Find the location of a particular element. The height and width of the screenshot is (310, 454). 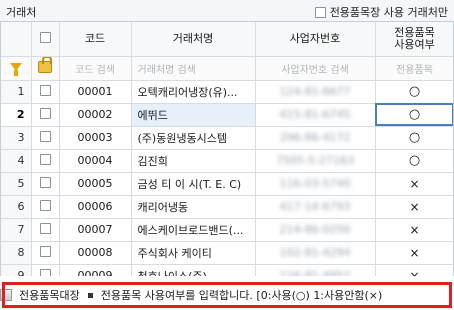

row-name: 주식회사 케이티 is located at coordinates (193, 253).